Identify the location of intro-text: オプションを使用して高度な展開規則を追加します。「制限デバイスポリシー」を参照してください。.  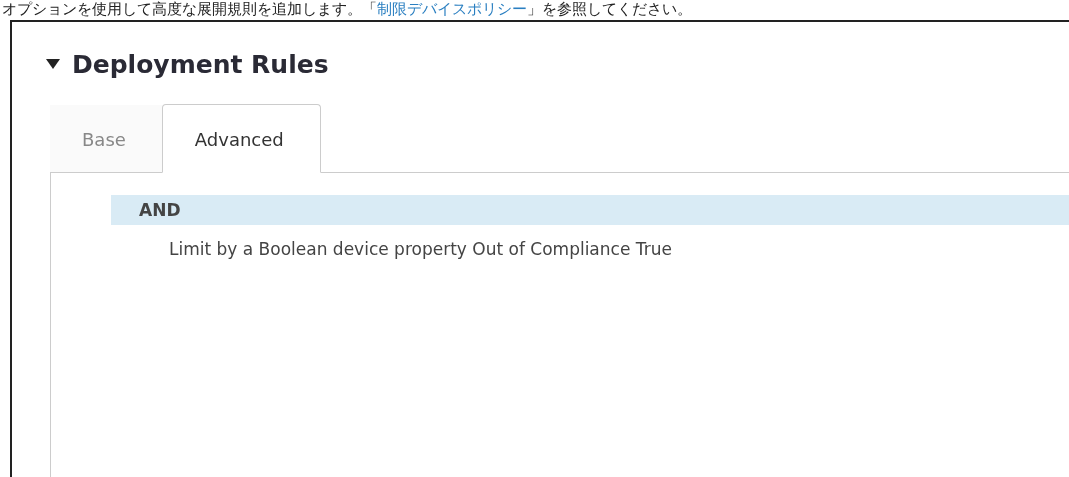
(347, 10).